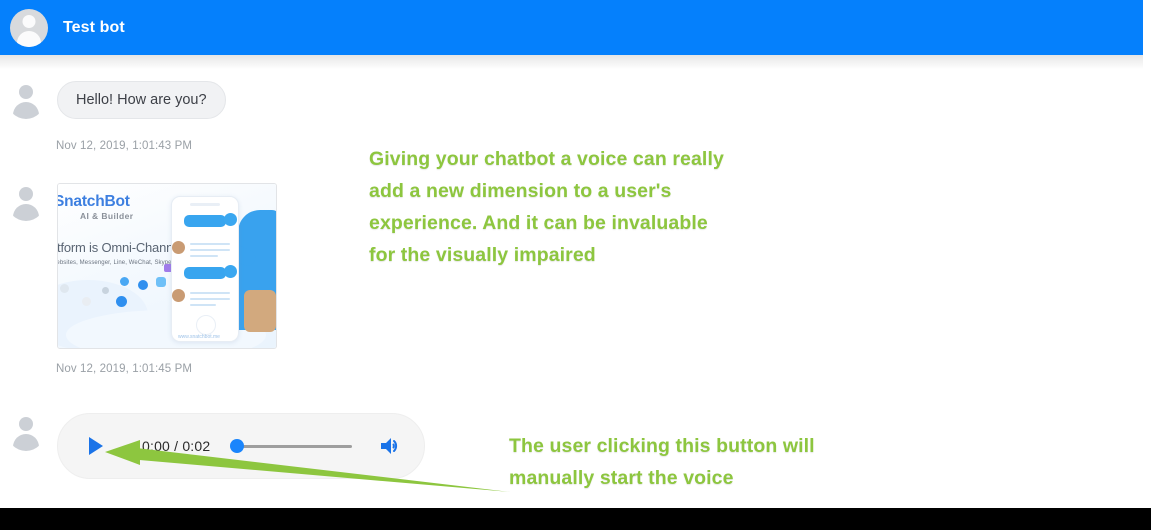  Describe the element at coordinates (141, 100) in the screenshot. I see `message-bubble: Hello! How are you?` at that location.